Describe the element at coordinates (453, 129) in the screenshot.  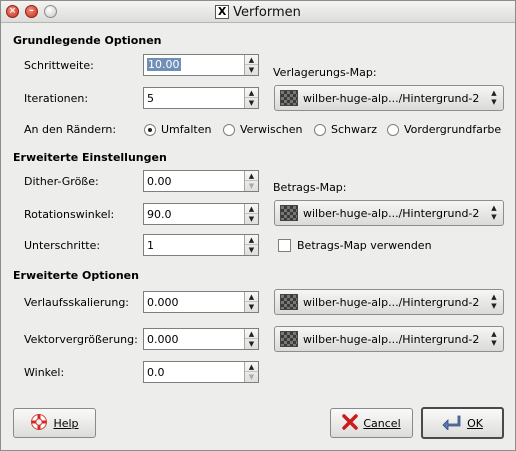
I see `radio-label: Vordergrundfarbe` at that location.